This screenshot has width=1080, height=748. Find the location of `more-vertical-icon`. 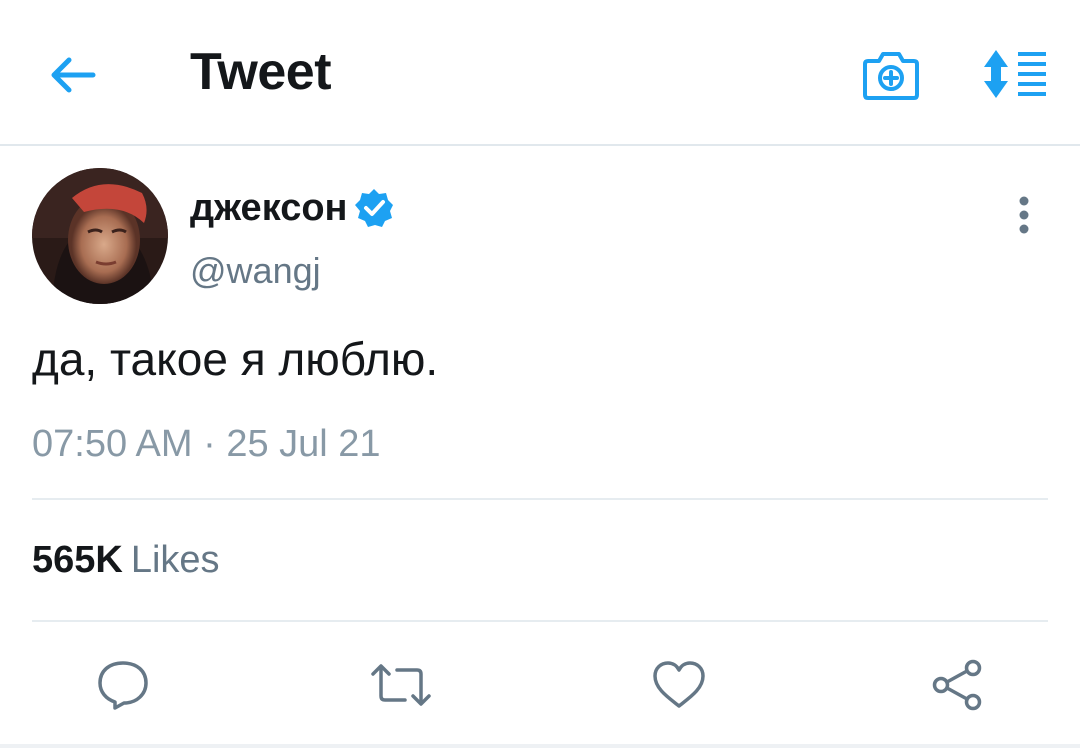

more-vertical-icon is located at coordinates (1024, 215).